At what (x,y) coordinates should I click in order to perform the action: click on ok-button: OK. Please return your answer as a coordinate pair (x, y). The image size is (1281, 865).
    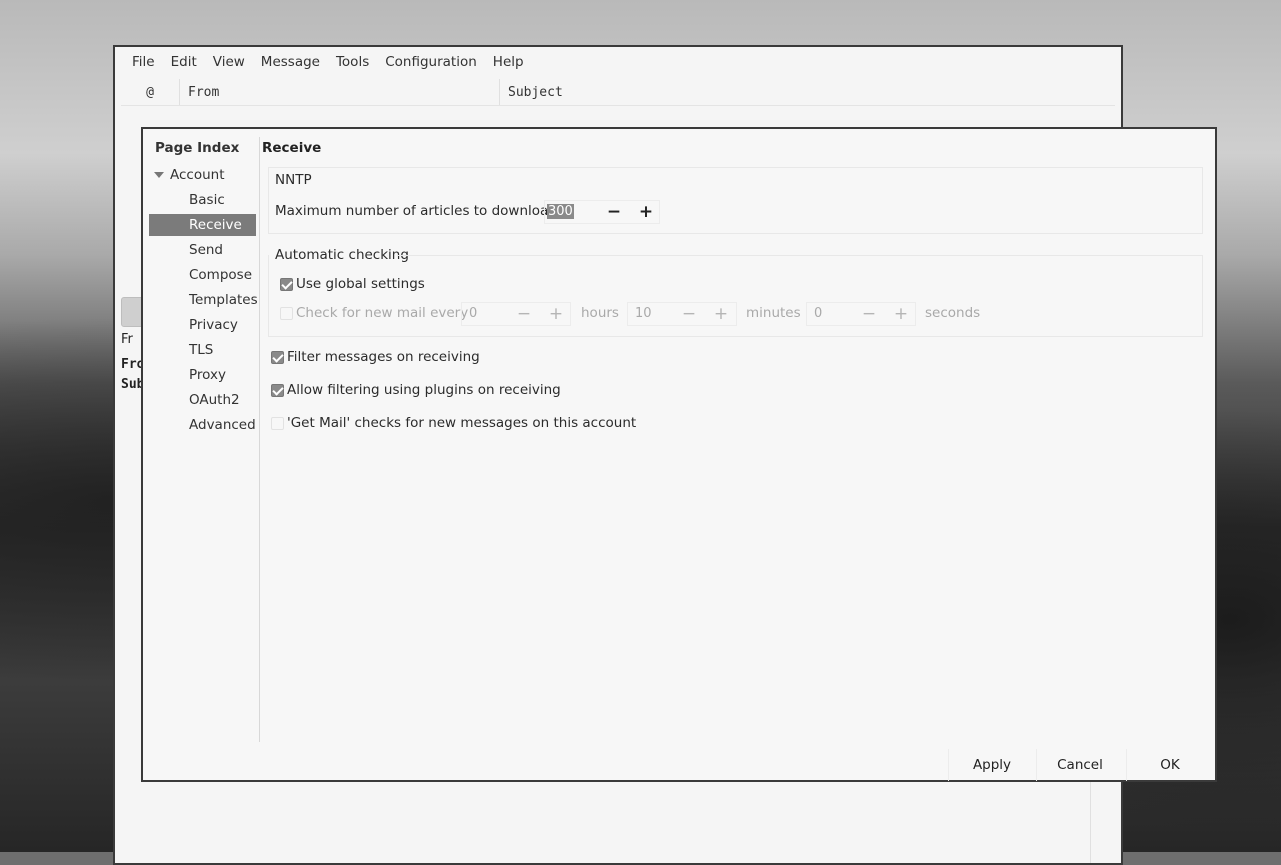
    Looking at the image, I should click on (1169, 765).